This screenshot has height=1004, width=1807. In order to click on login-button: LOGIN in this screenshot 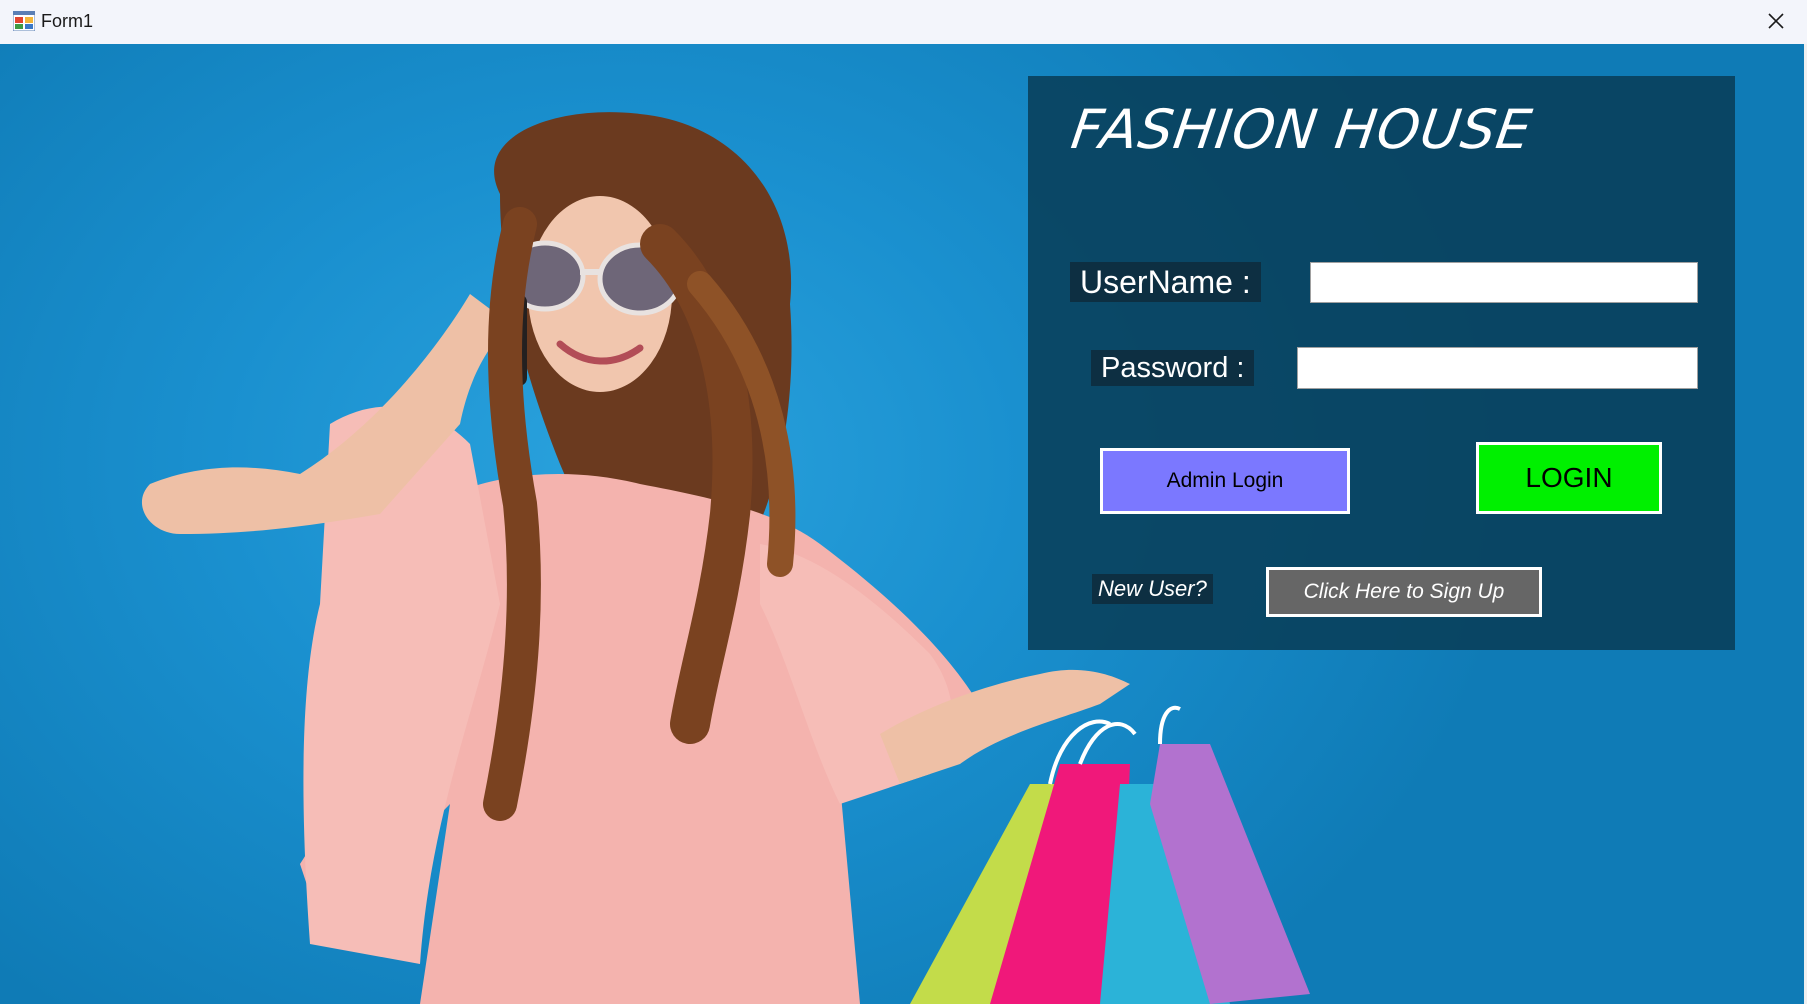, I will do `click(1569, 478)`.